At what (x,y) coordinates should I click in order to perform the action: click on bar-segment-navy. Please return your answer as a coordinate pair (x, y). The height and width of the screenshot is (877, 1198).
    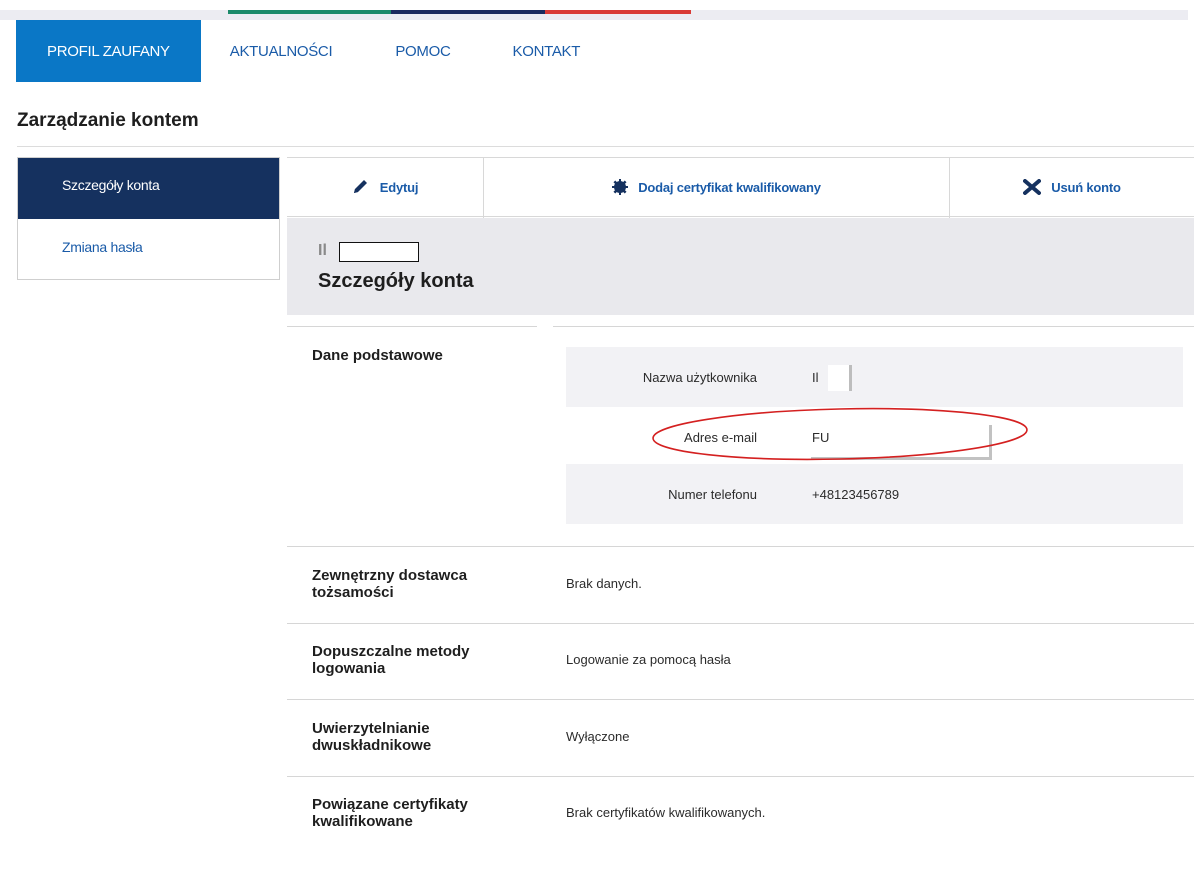
    Looking at the image, I should click on (468, 12).